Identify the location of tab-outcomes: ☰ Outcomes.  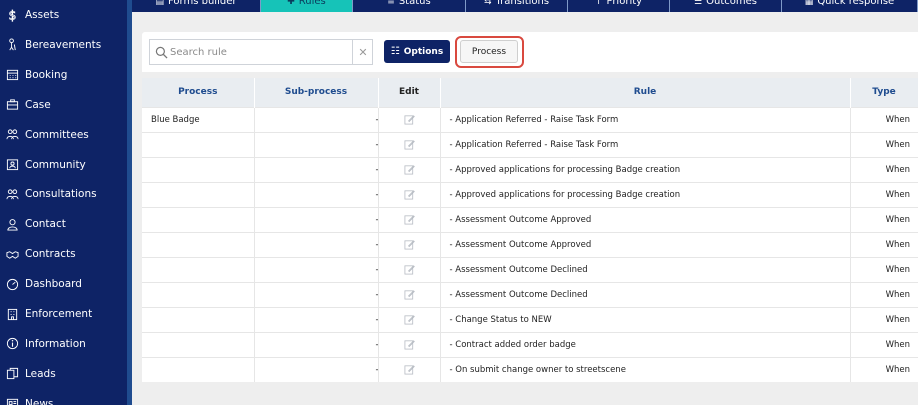
(726, 6).